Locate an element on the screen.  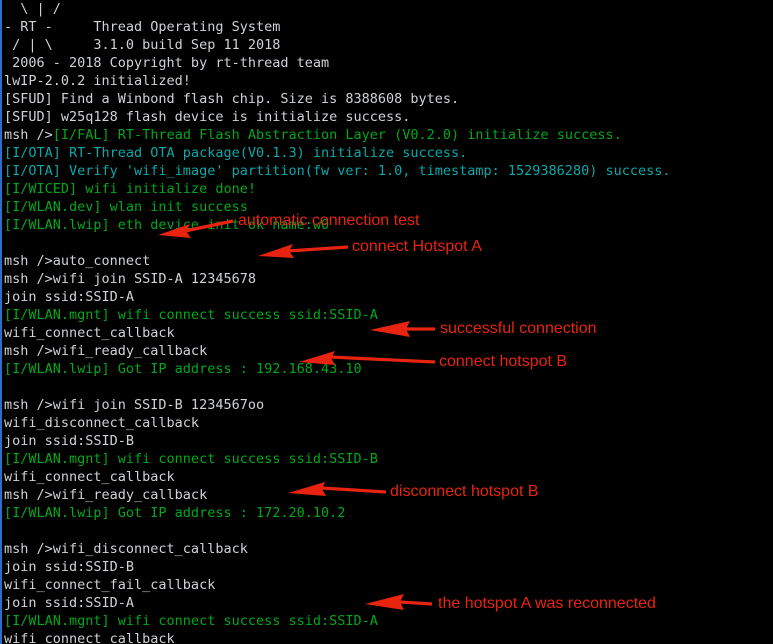
console-line: msh />wifi join SSID-A 12345678 is located at coordinates (130, 279).